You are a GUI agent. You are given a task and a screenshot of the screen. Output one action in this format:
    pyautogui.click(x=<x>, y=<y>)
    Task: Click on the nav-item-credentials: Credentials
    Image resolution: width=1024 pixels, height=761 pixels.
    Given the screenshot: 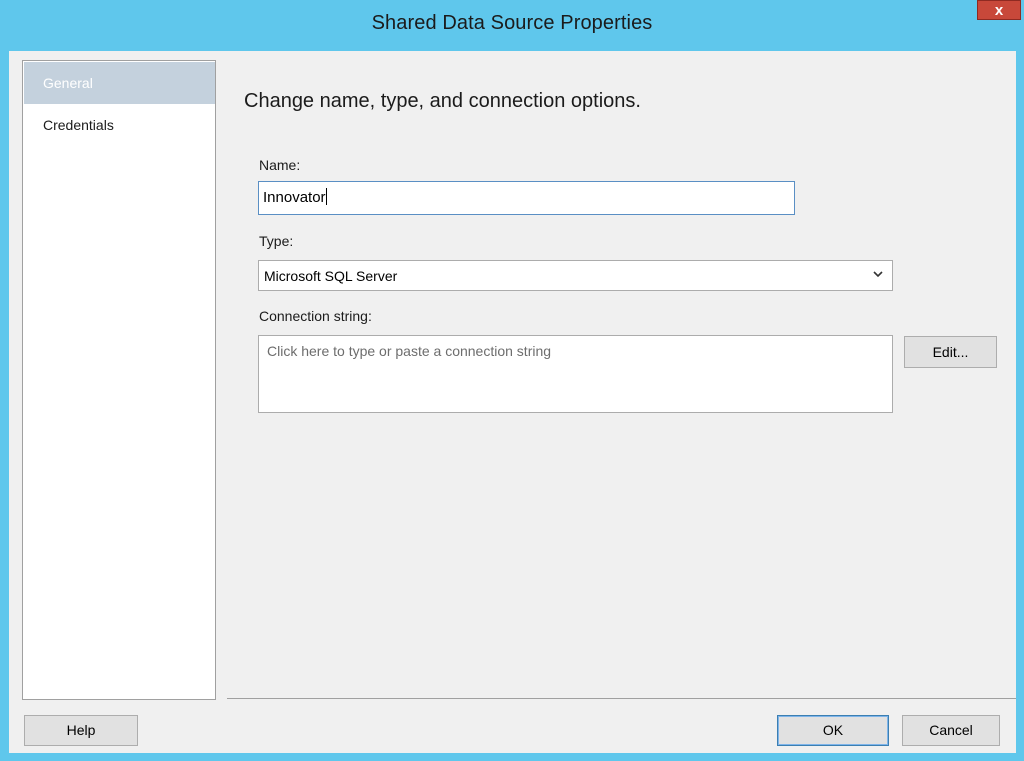 What is the action you would take?
    pyautogui.click(x=119, y=125)
    